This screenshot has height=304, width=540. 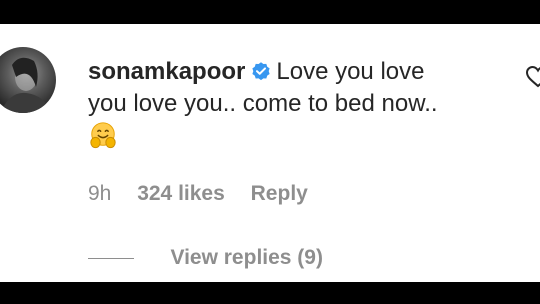 I want to click on comment-likes-count: 324 likes, so click(x=181, y=193).